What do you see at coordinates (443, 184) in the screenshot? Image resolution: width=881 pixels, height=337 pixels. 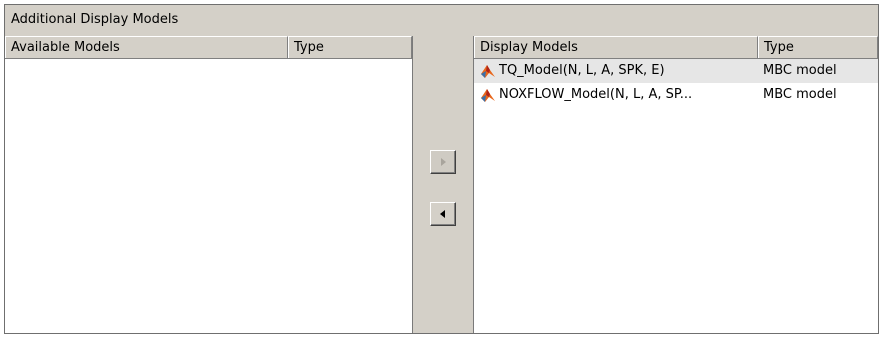 I see `transfer-button-strip` at bounding box center [443, 184].